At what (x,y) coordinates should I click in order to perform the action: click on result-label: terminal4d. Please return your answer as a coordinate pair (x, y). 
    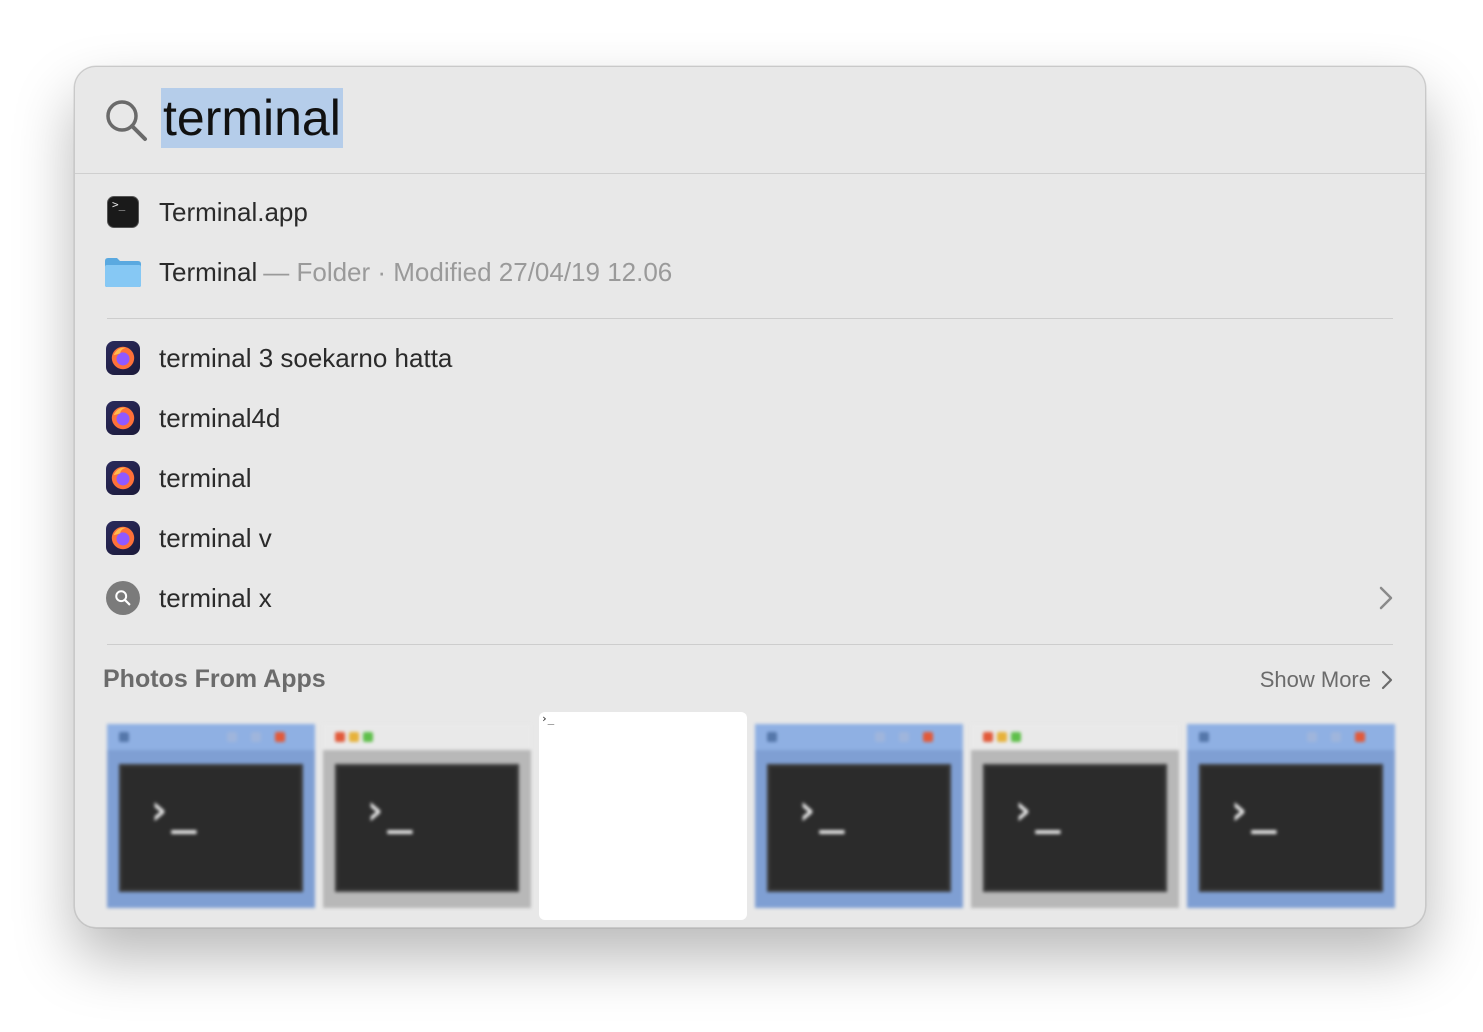
    Looking at the image, I should click on (220, 417).